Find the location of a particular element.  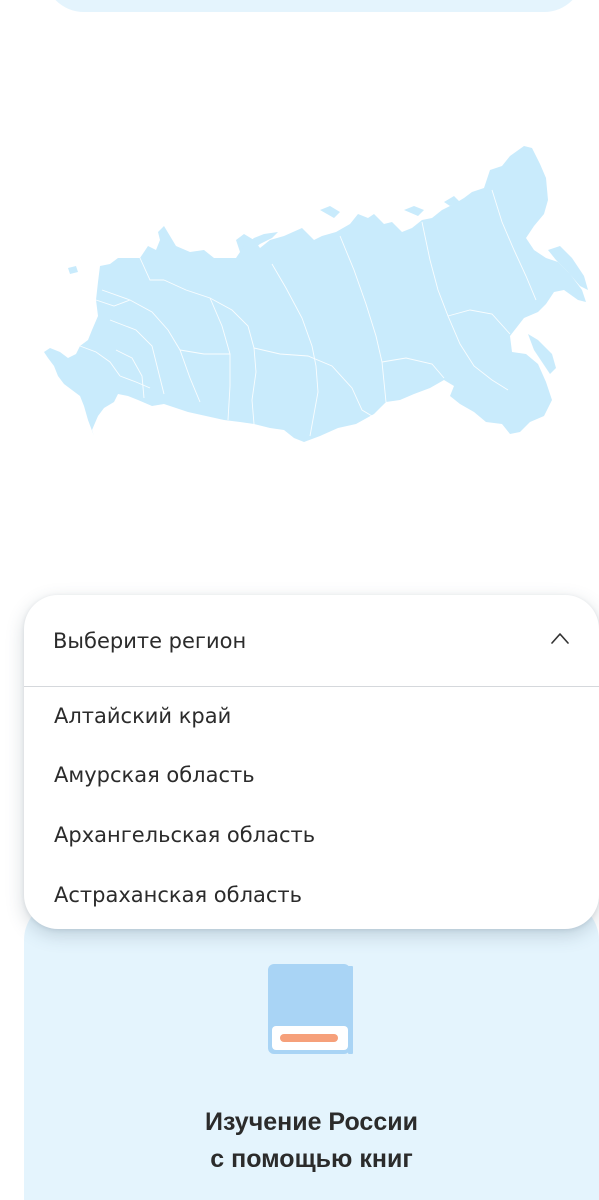

region-option-amur-oblast: Амурская область is located at coordinates (311, 775).